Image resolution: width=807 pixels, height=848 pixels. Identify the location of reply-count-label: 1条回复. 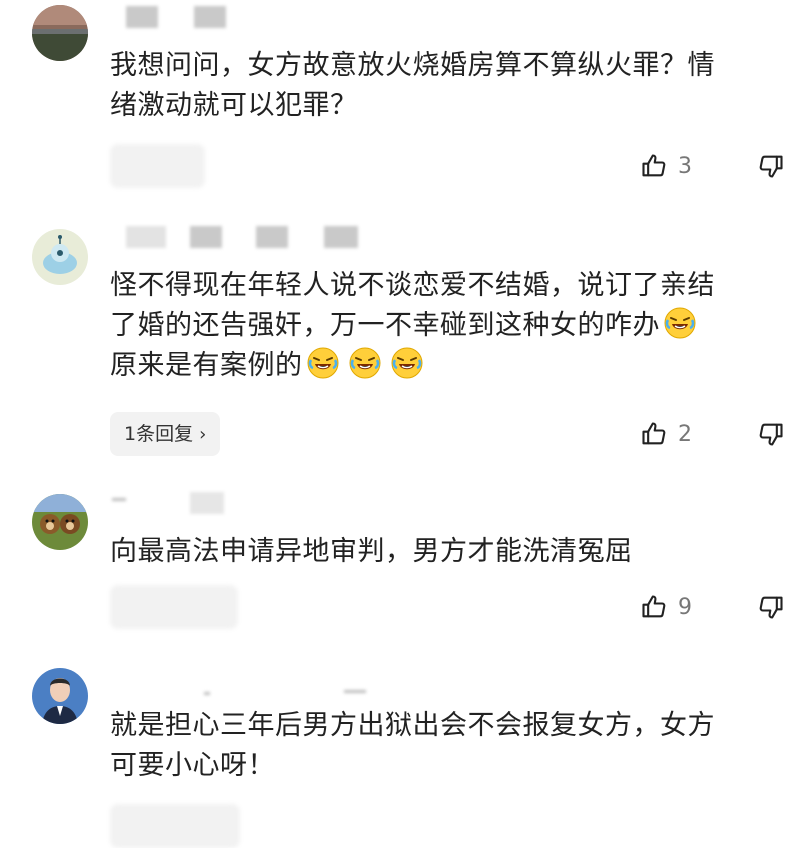
(159, 434).